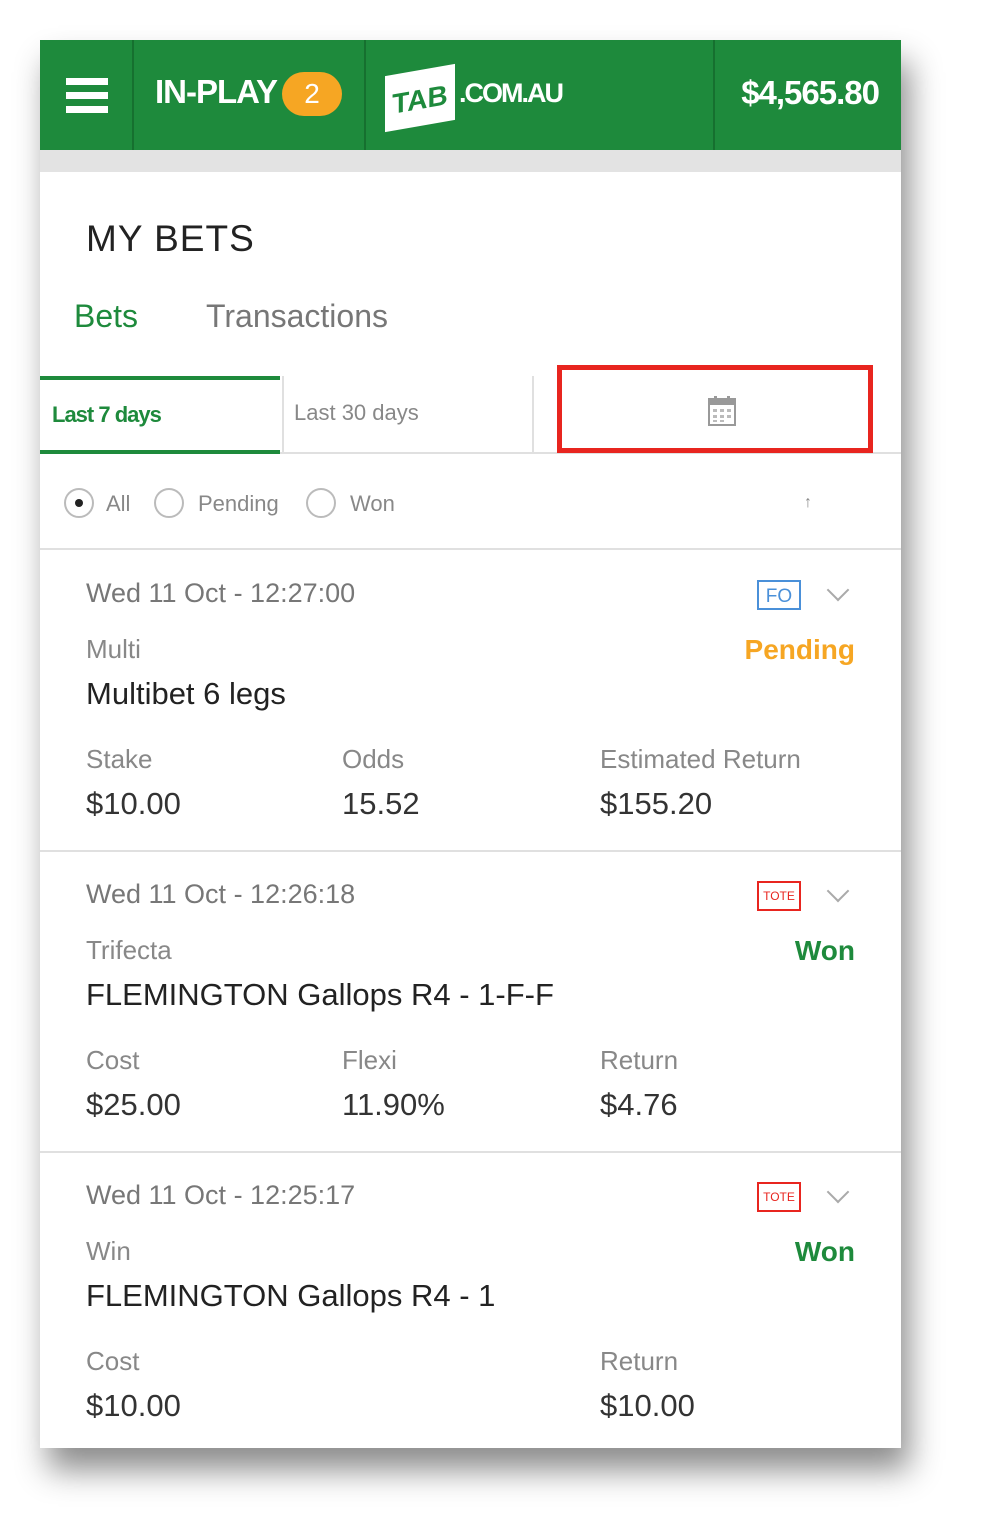  I want to click on status-filters: All Pending Won ↑, so click(470, 515).